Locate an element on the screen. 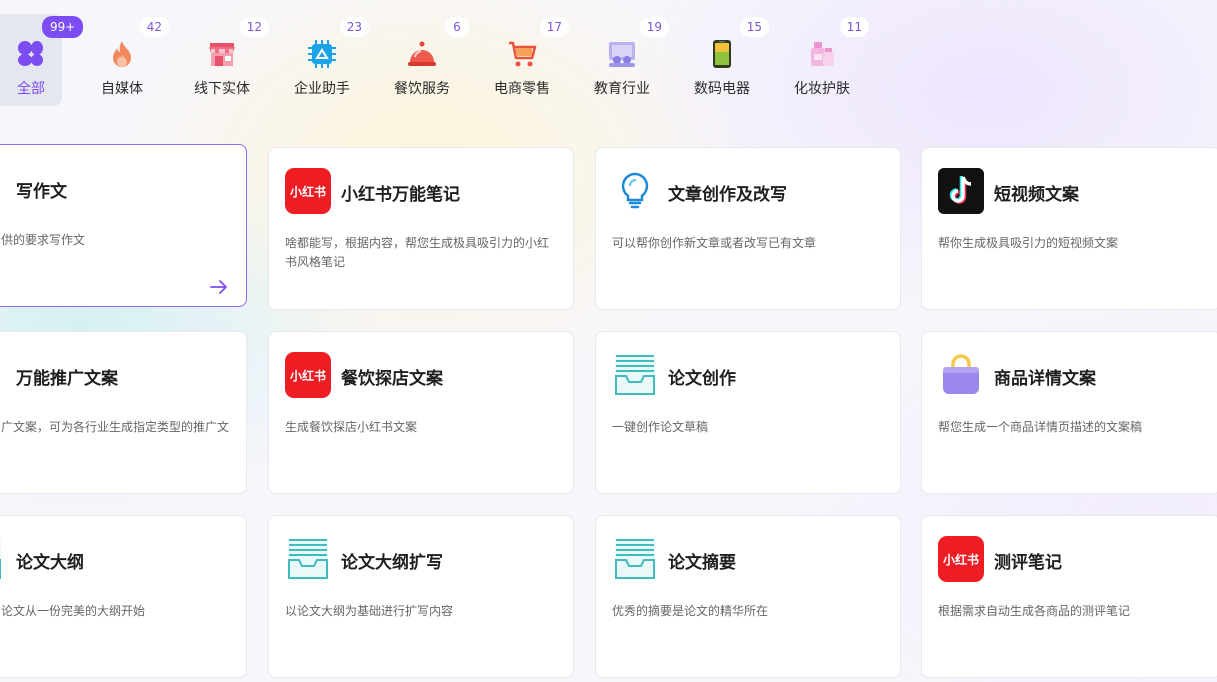 The width and height of the screenshot is (1217, 682). card-title: 小红书万能笔记 is located at coordinates (400, 195).